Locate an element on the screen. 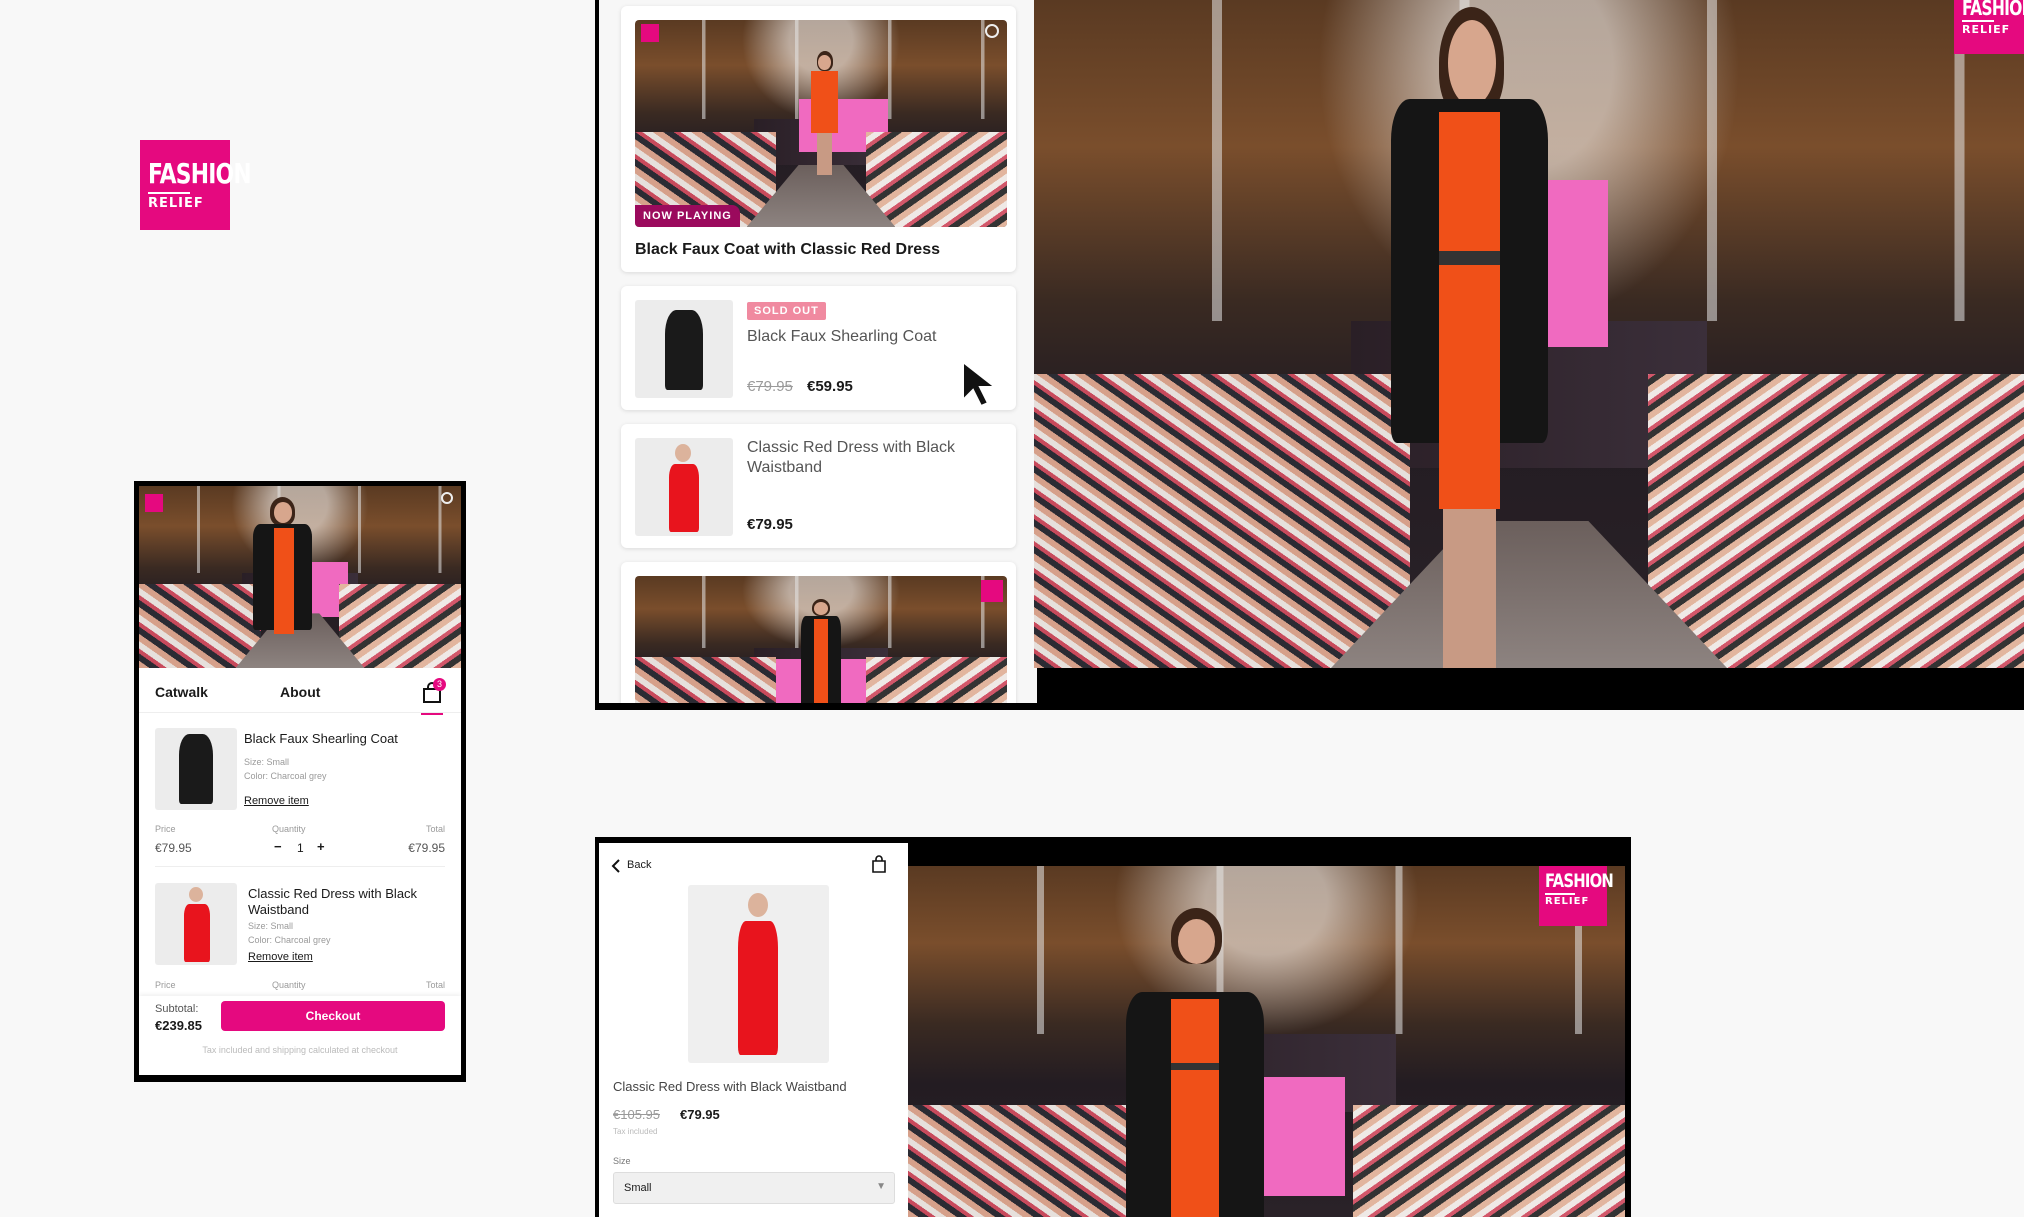 The image size is (2024, 1217). subtotal-value: €239.85 is located at coordinates (178, 1025).